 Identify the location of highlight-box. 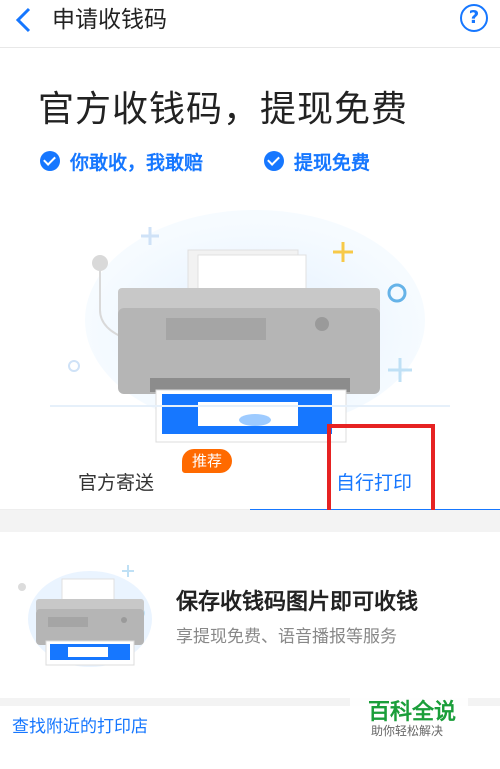
(381, 469).